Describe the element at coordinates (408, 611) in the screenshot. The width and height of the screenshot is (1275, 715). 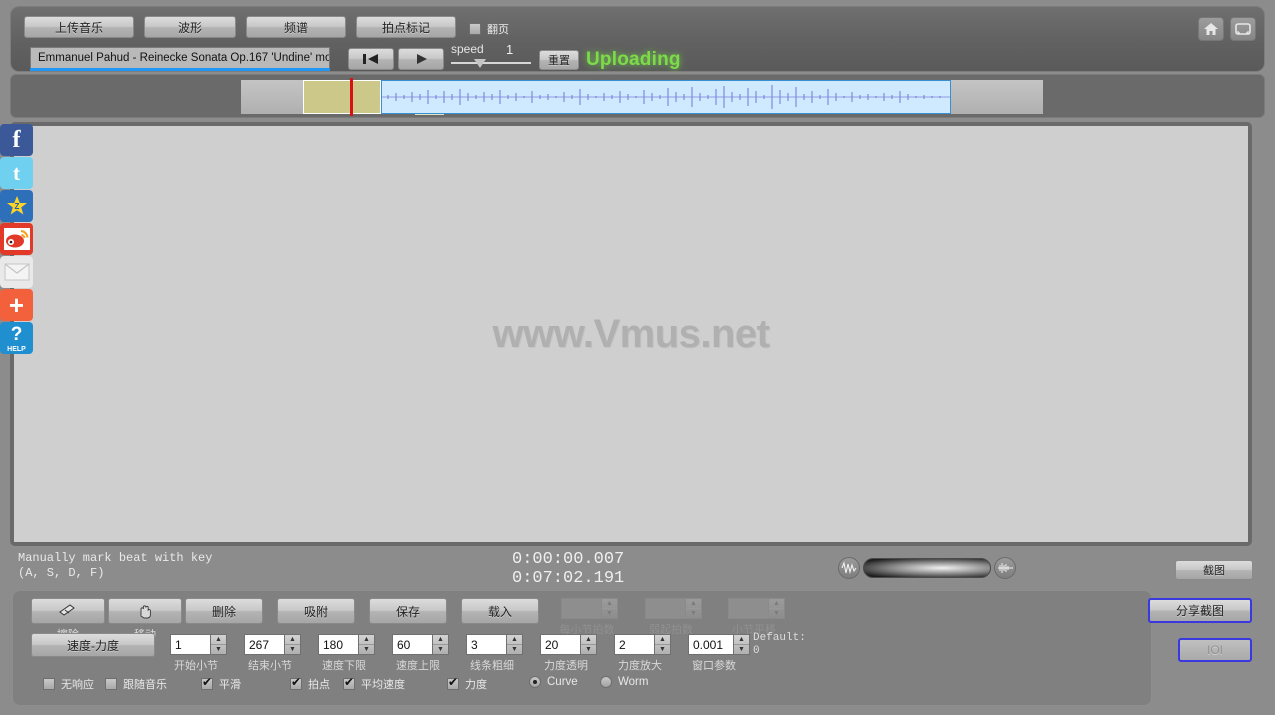
I see `save-button: 保存` at that location.